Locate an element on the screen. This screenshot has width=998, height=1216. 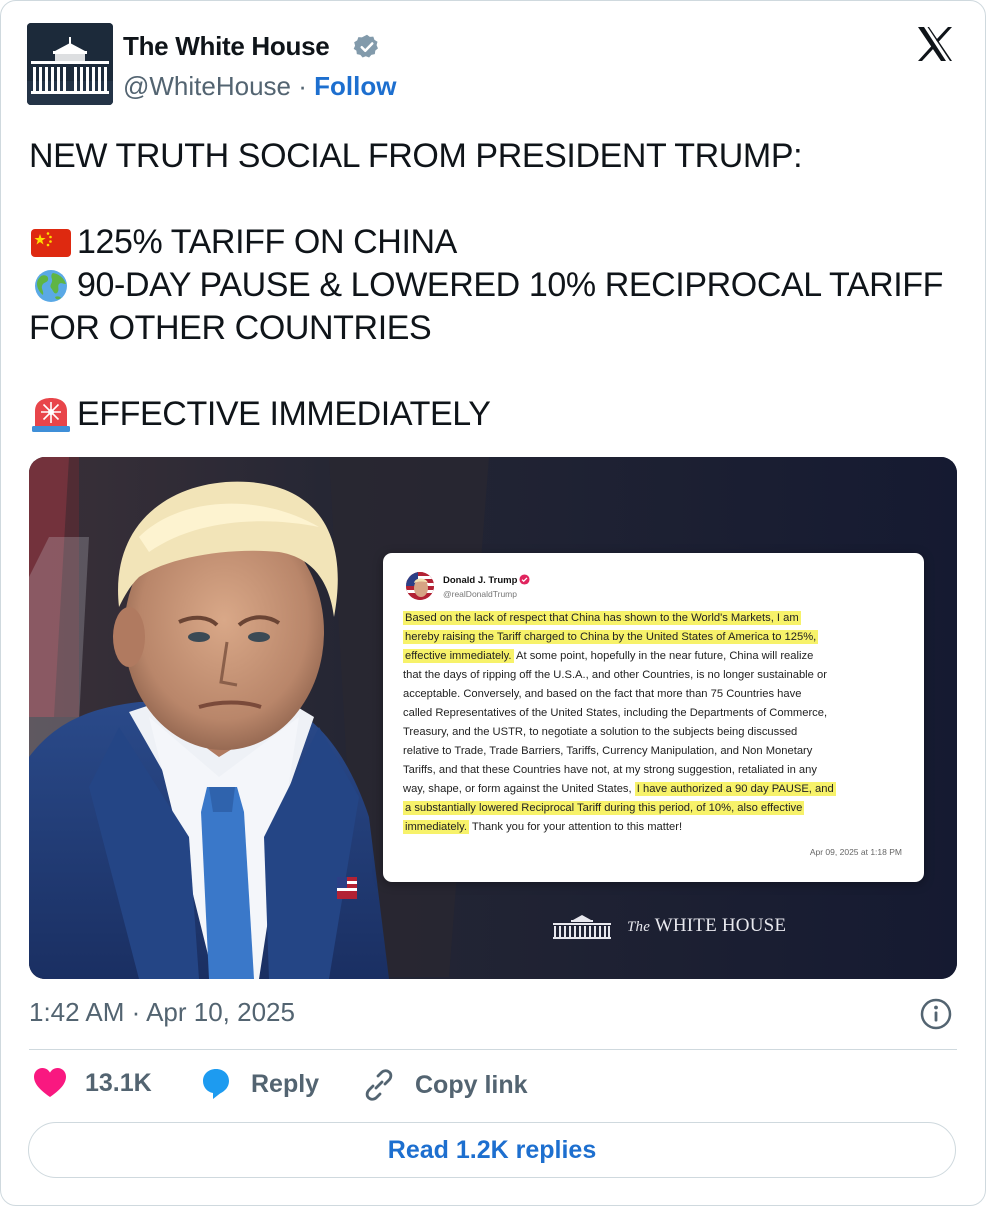
read-replies-button: Read 1.2K replies is located at coordinates (492, 1150).